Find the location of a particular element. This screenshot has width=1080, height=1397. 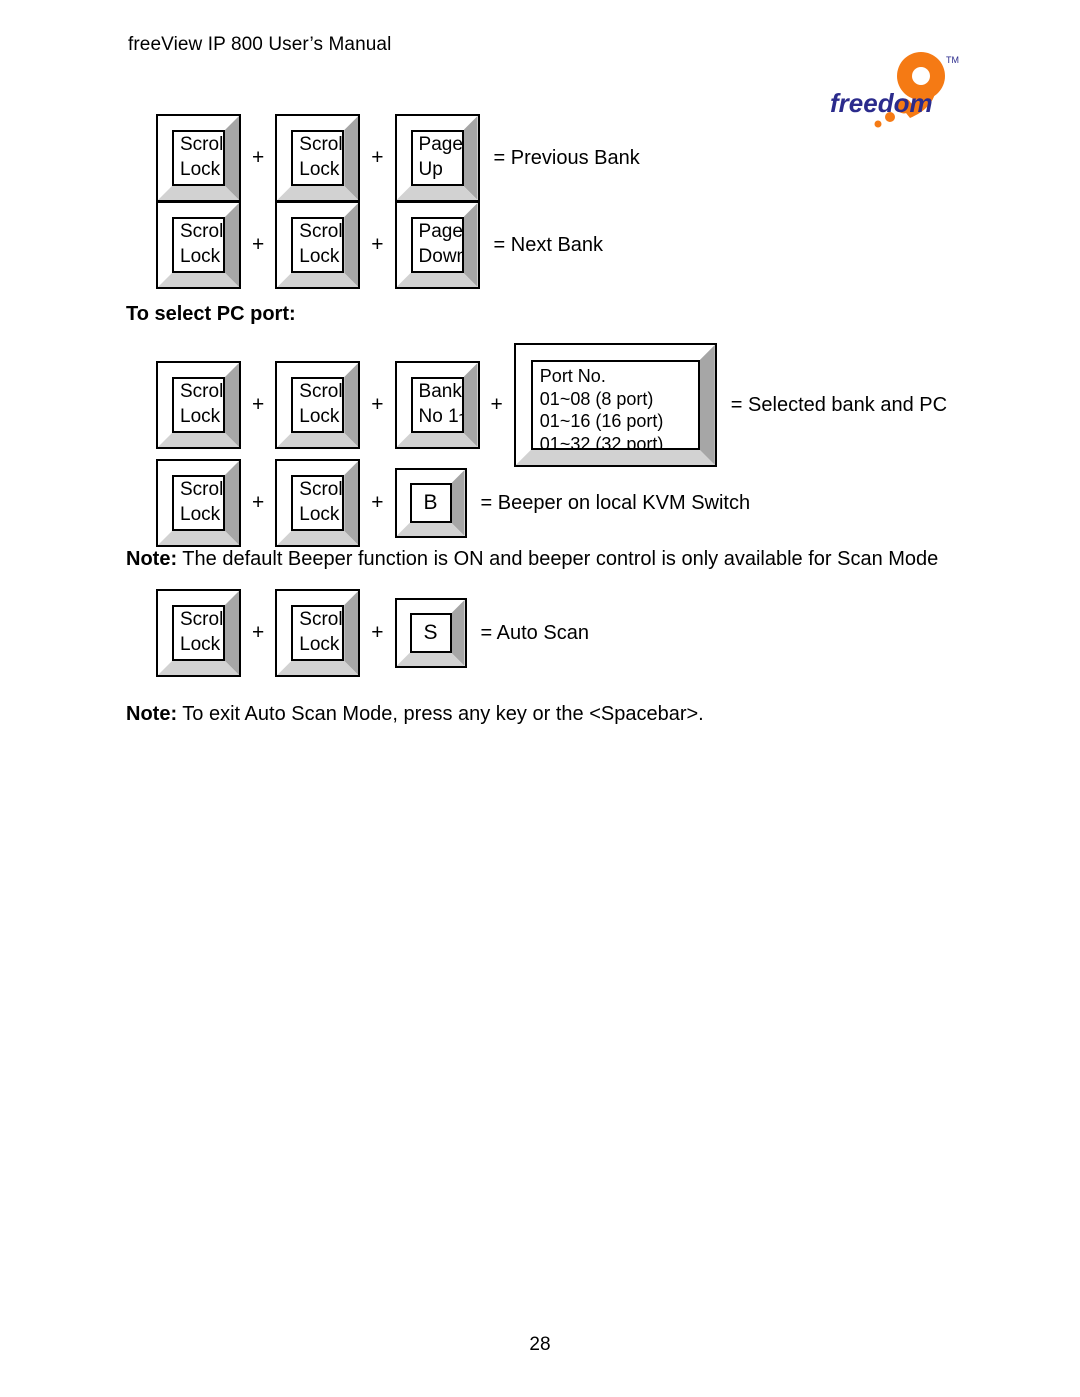

key-letter-s: S is located at coordinates (430, 633).